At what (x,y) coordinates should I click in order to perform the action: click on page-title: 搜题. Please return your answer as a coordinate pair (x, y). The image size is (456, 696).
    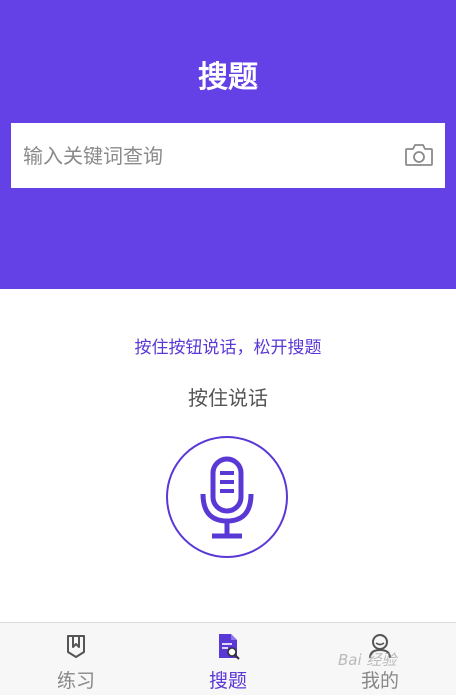
    Looking at the image, I should click on (228, 77).